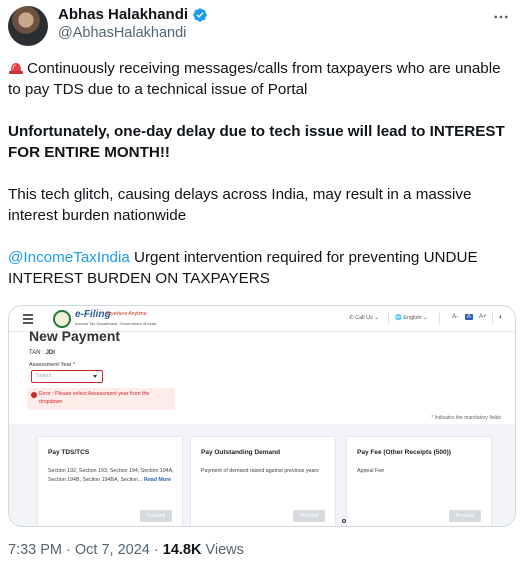  I want to click on font-increase-control: A+, so click(483, 317).